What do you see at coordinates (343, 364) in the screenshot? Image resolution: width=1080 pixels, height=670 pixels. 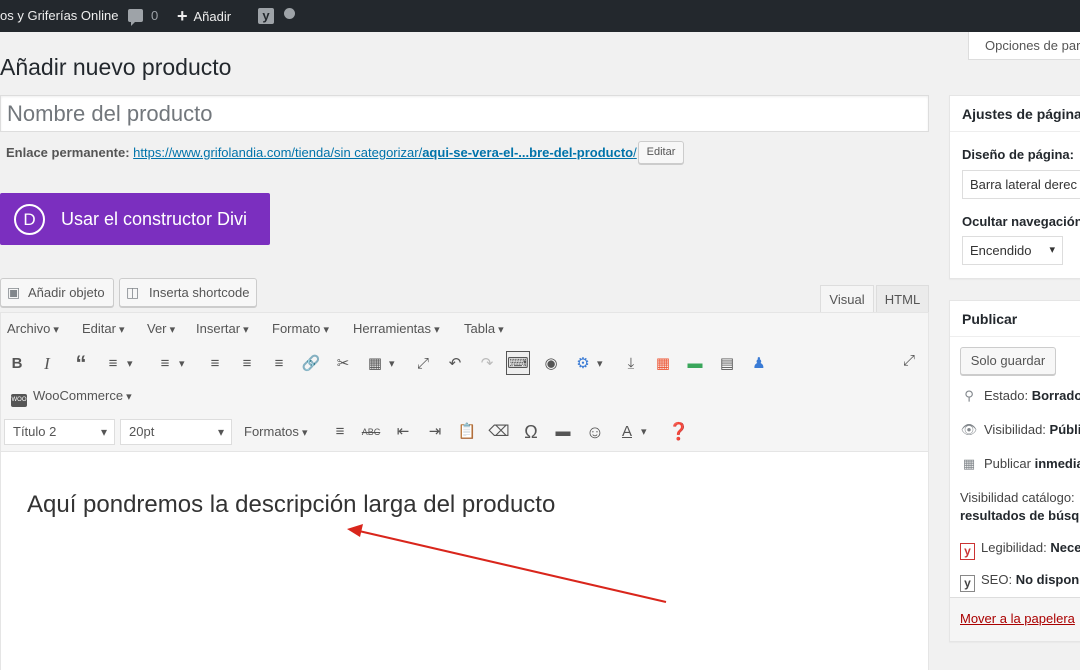 I see `unlink-icon: ✂` at bounding box center [343, 364].